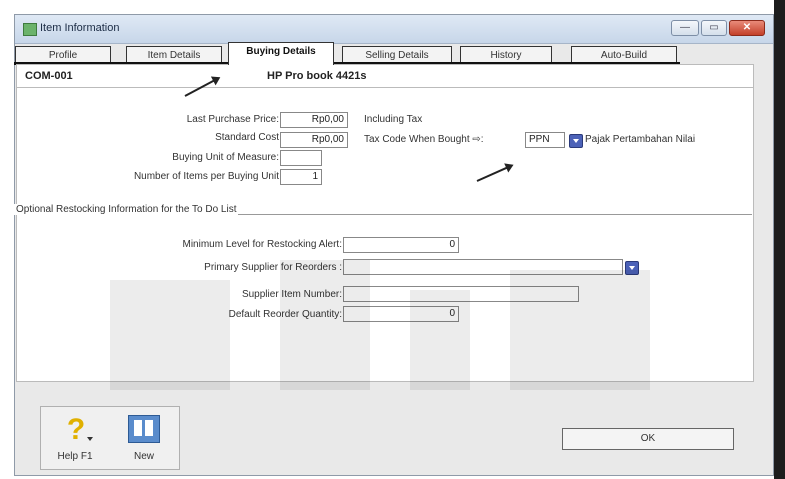  I want to click on header-separator, so click(385, 87).